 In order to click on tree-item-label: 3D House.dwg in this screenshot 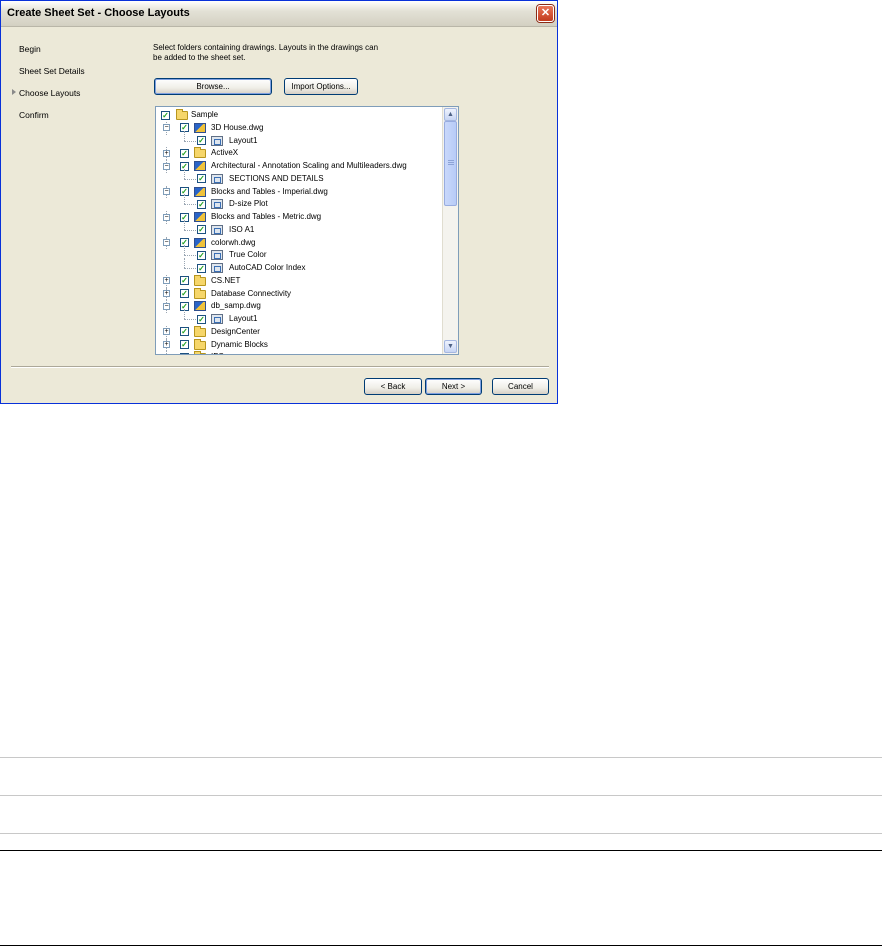, I will do `click(237, 127)`.